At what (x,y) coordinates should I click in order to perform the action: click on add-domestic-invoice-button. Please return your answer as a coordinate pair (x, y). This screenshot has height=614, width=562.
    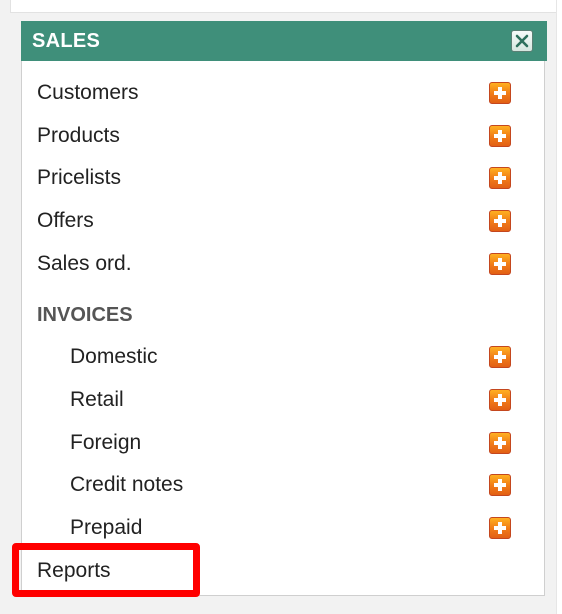
    Looking at the image, I should click on (500, 357).